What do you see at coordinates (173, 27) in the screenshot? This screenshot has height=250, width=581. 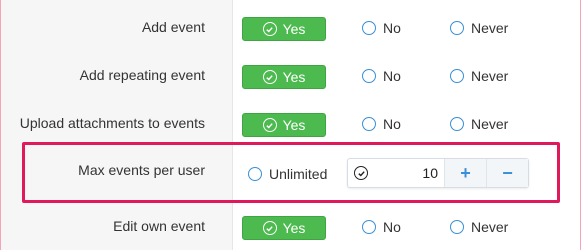 I see `row-label: Add event` at bounding box center [173, 27].